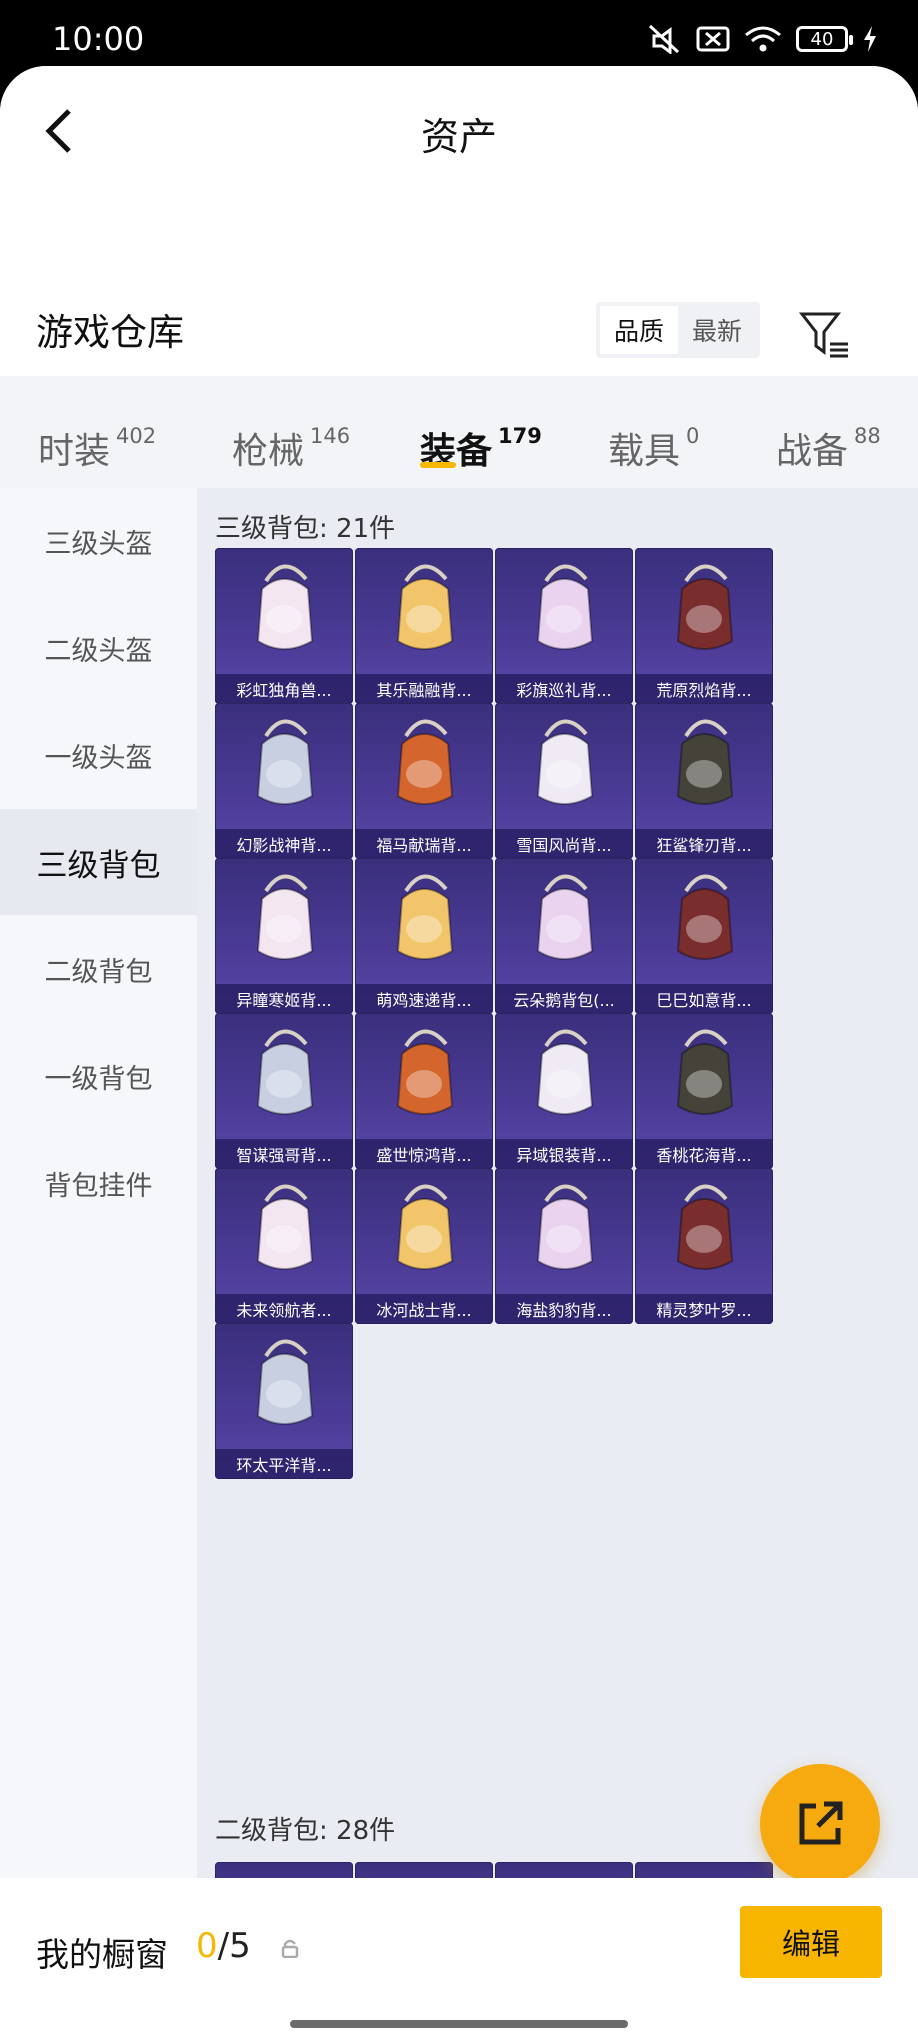 This screenshot has height=2040, width=918. I want to click on bottom-bar: 我的橱窗 0/5 编辑, so click(459, 1959).